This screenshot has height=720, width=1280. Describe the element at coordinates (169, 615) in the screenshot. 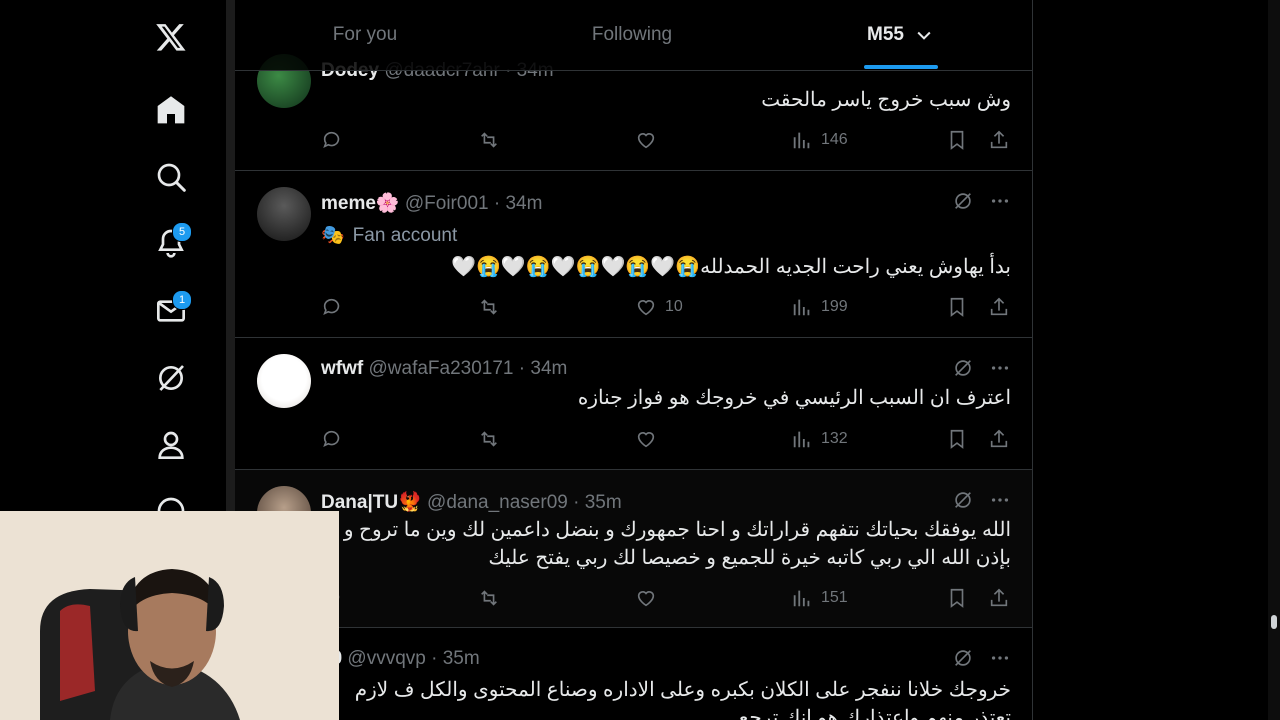

I see `webcam-overlay` at that location.